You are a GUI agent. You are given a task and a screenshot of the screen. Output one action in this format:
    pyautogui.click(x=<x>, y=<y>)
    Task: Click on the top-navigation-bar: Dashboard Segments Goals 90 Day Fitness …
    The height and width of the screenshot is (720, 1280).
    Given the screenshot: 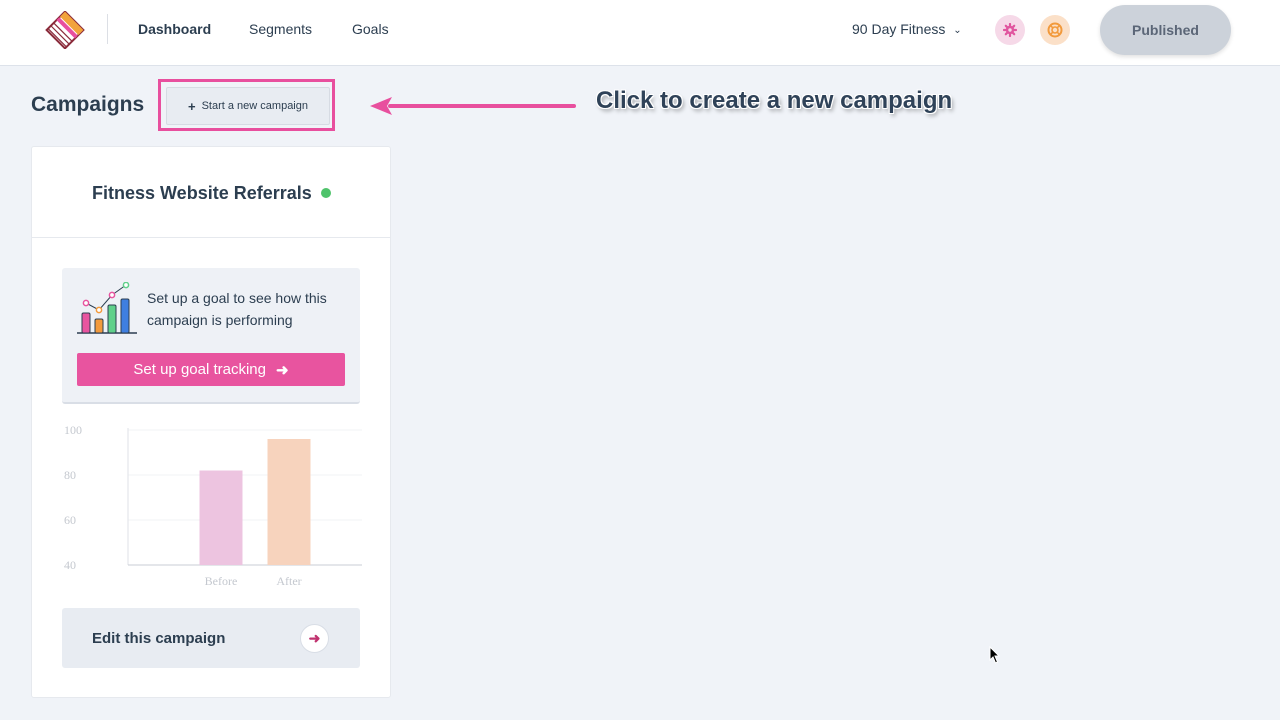 What is the action you would take?
    pyautogui.click(x=640, y=33)
    